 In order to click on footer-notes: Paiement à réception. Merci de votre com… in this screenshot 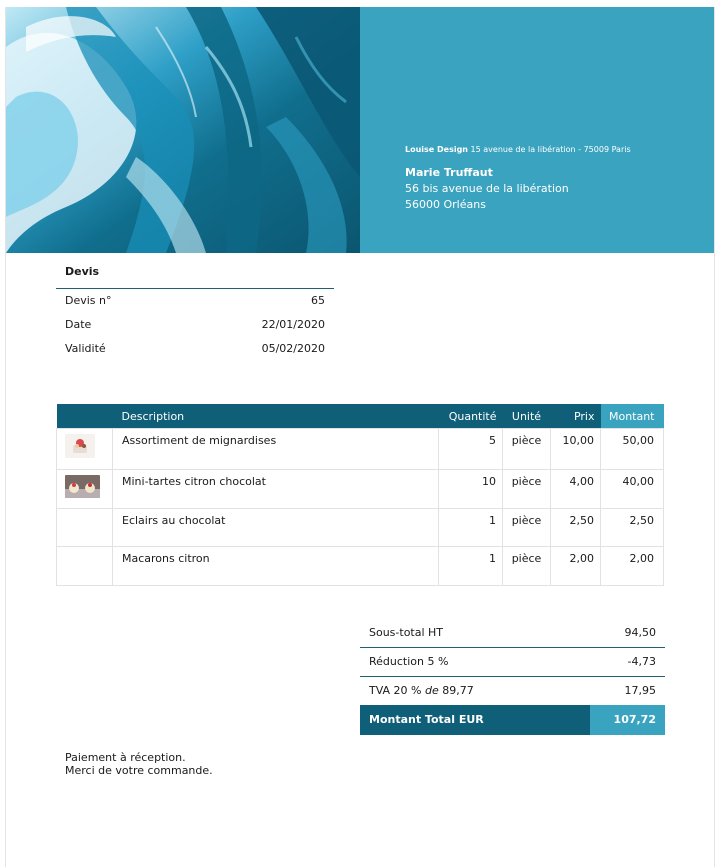, I will do `click(139, 764)`.